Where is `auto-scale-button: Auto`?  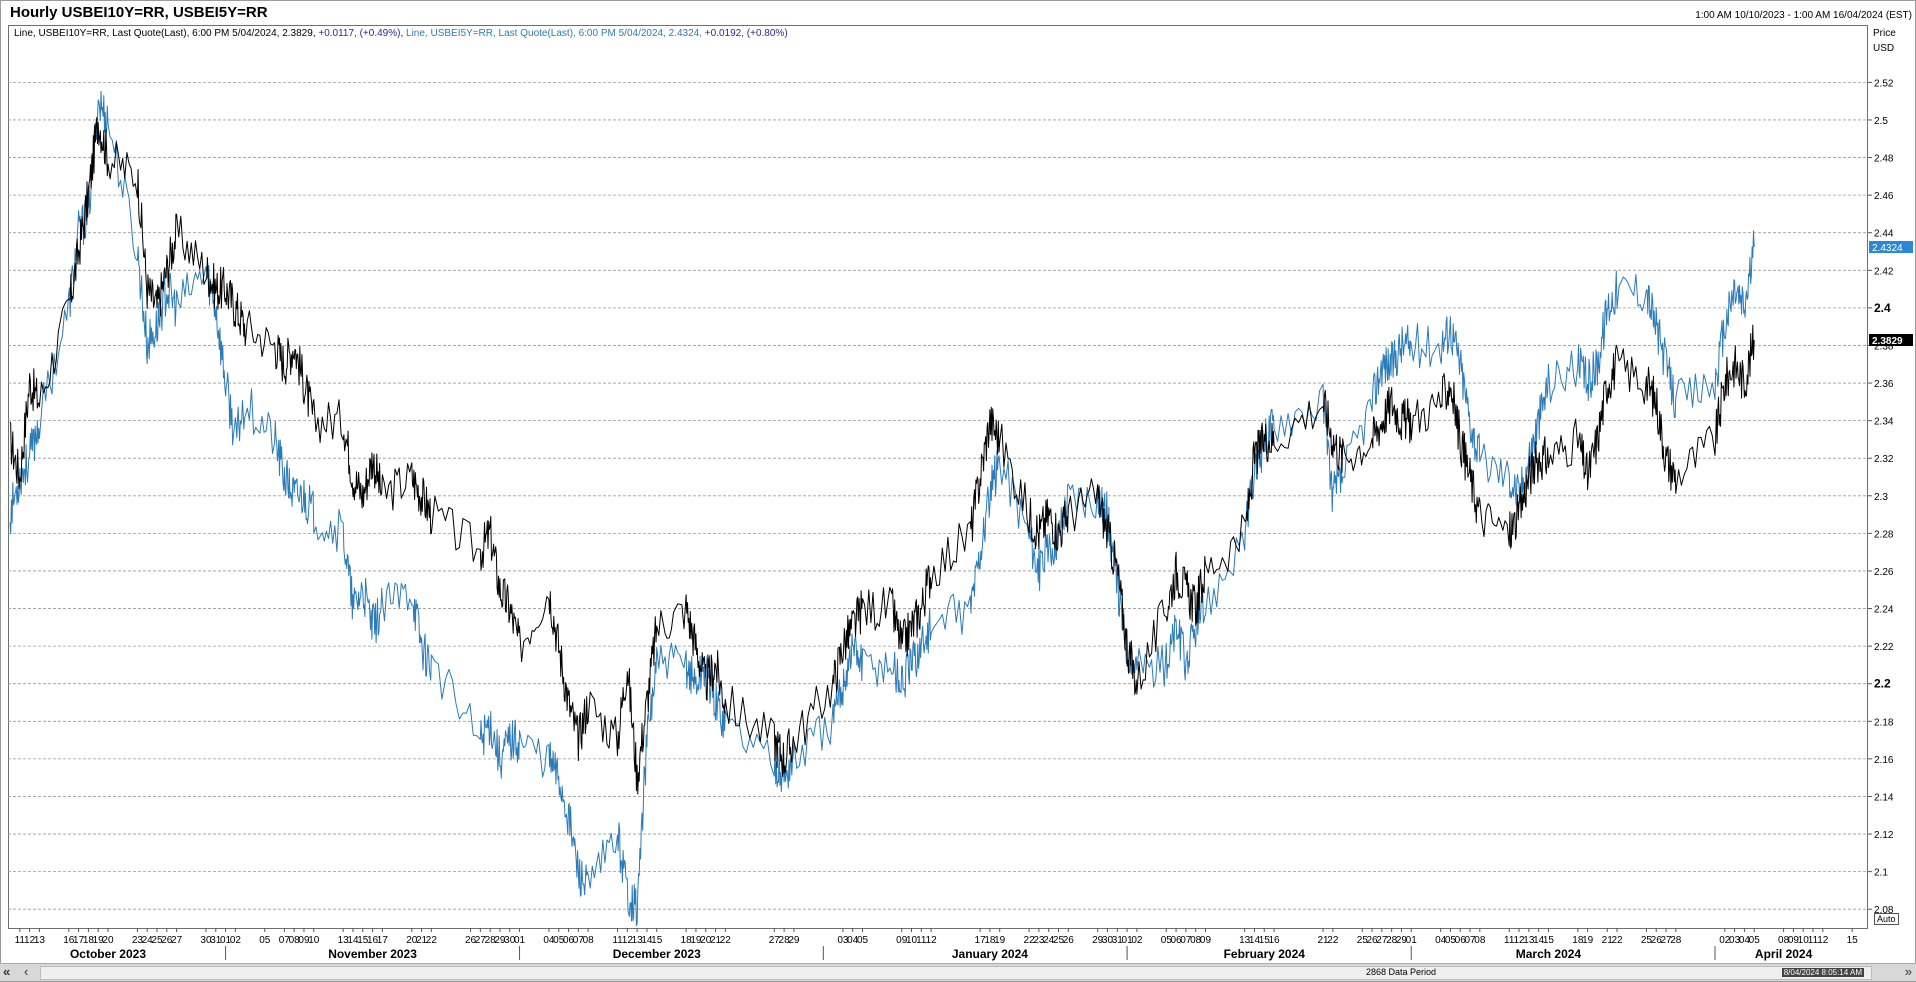 auto-scale-button: Auto is located at coordinates (1886, 919).